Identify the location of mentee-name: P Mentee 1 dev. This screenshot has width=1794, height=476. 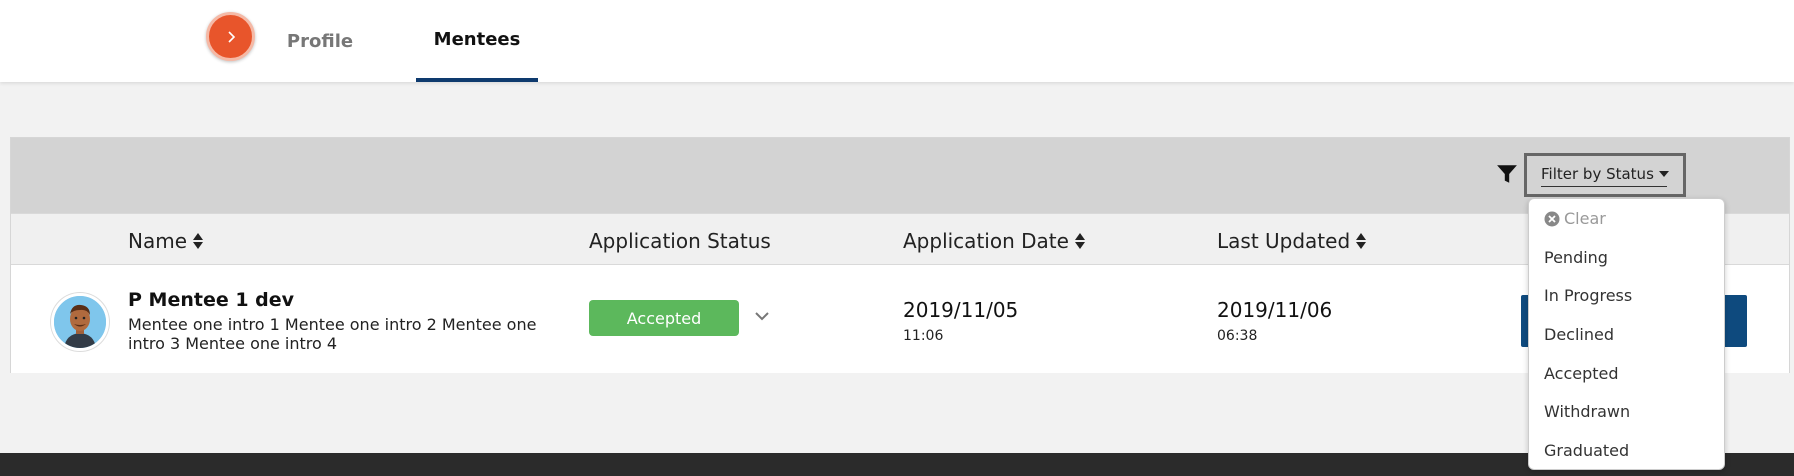
(211, 300).